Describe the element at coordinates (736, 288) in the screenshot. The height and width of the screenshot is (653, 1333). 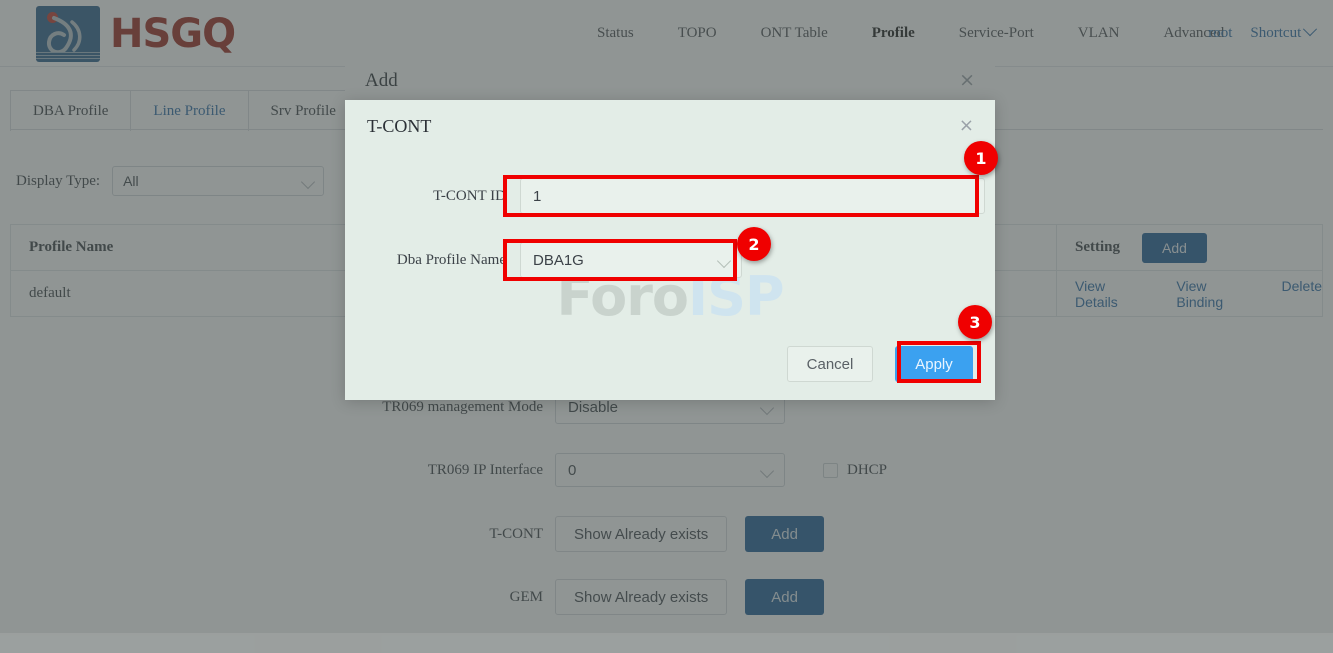
I see `watermark-text-isp: ISP` at that location.